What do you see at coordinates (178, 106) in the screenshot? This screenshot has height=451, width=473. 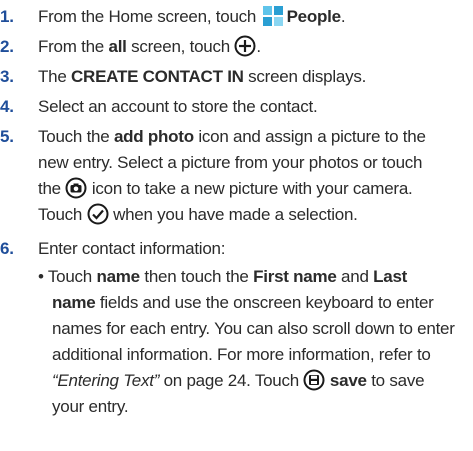 I see `step-text: Select an account to store the contact.` at bounding box center [178, 106].